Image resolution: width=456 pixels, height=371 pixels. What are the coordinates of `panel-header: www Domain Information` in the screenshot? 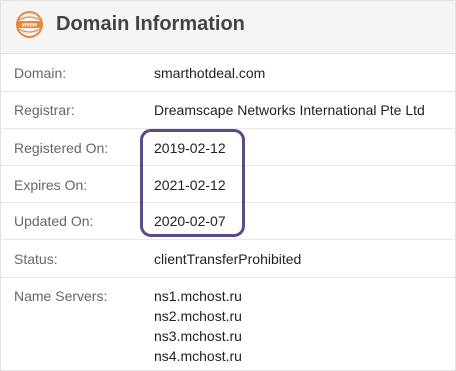 It's located at (228, 27).